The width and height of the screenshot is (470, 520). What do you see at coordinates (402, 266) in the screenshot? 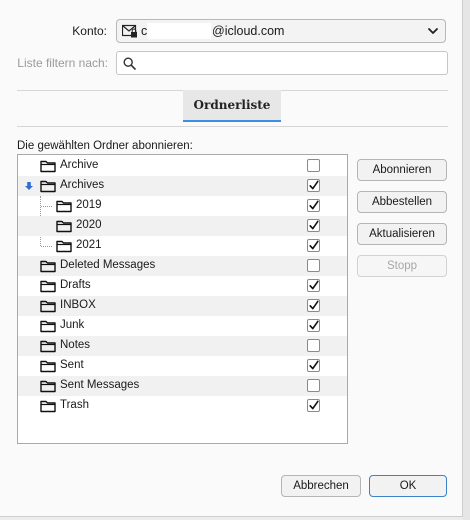
I see `stop-button: Stopp` at bounding box center [402, 266].